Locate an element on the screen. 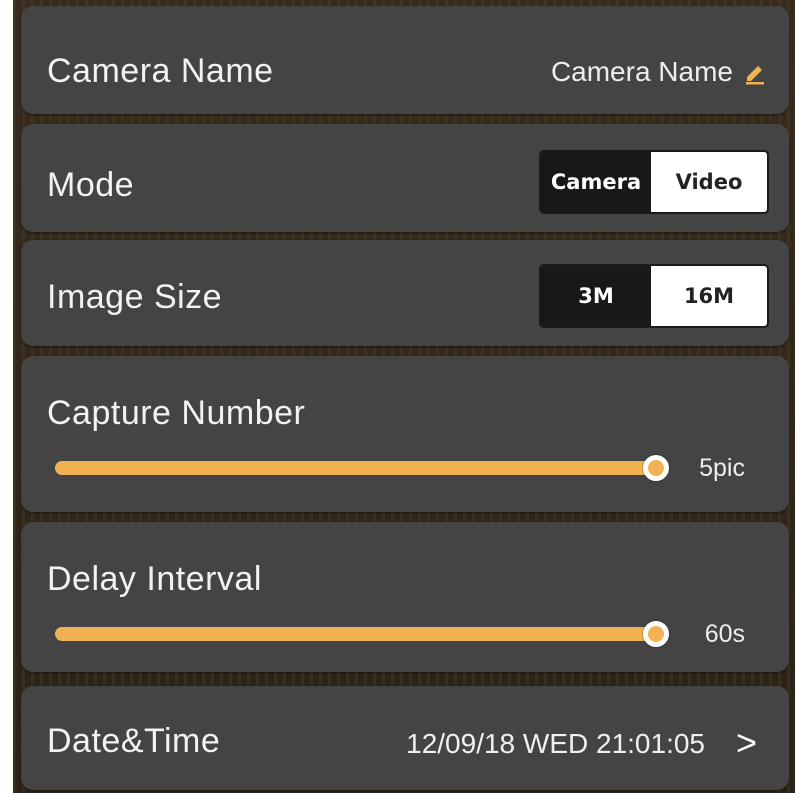 The image size is (800, 793). delay-interval-slider-thumb is located at coordinates (656, 634).